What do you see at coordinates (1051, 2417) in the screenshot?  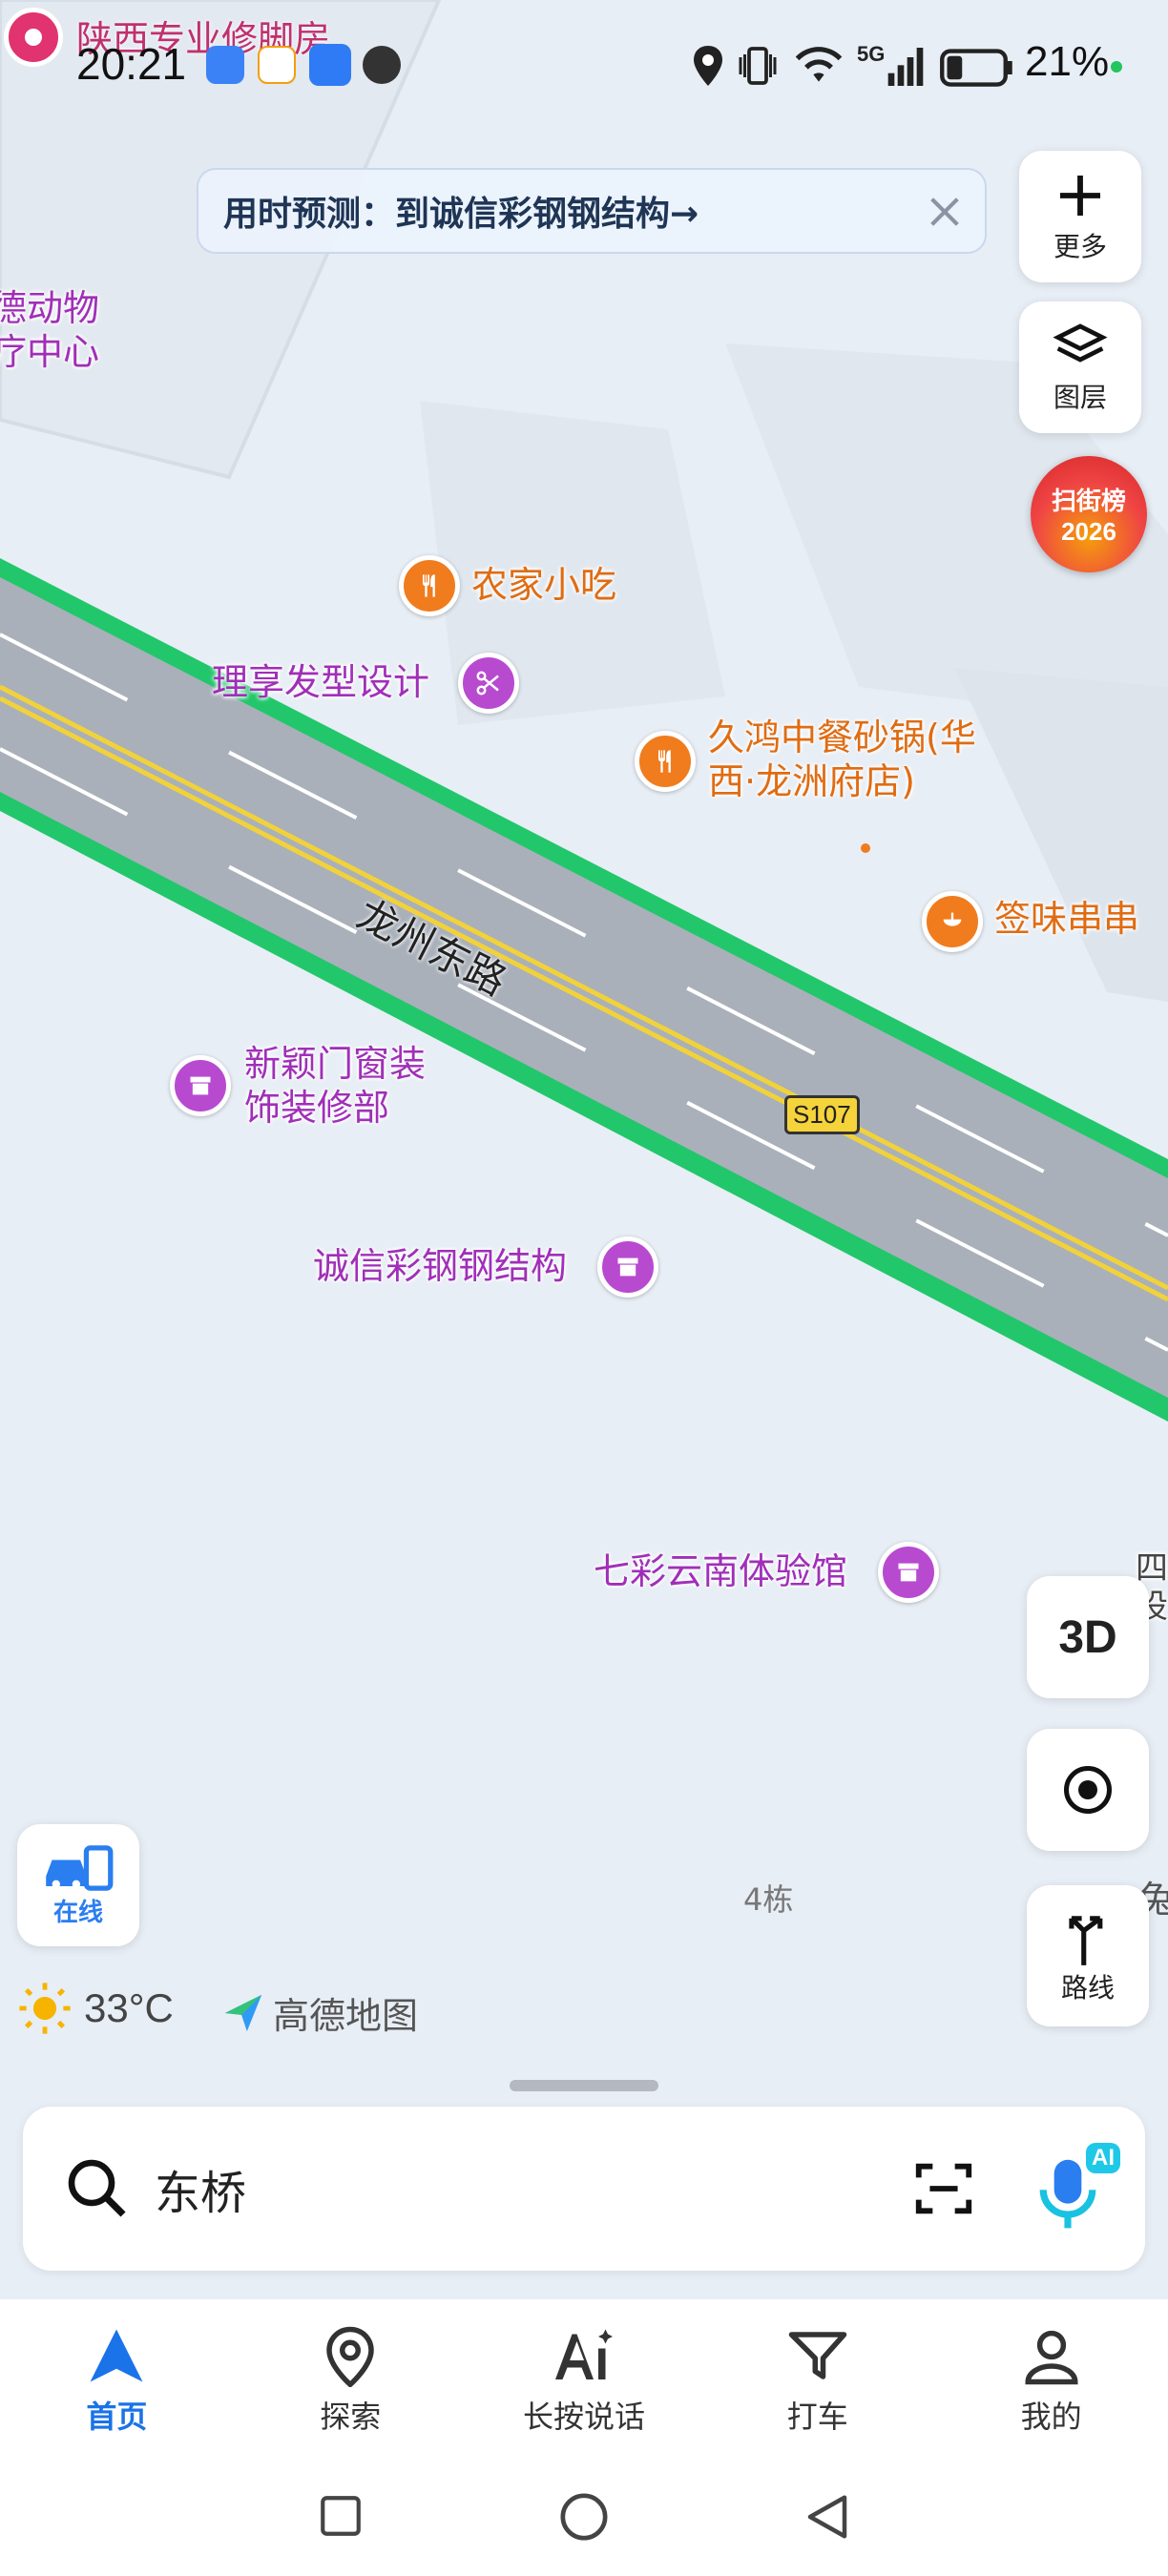 I see `tab-label: 我的` at bounding box center [1051, 2417].